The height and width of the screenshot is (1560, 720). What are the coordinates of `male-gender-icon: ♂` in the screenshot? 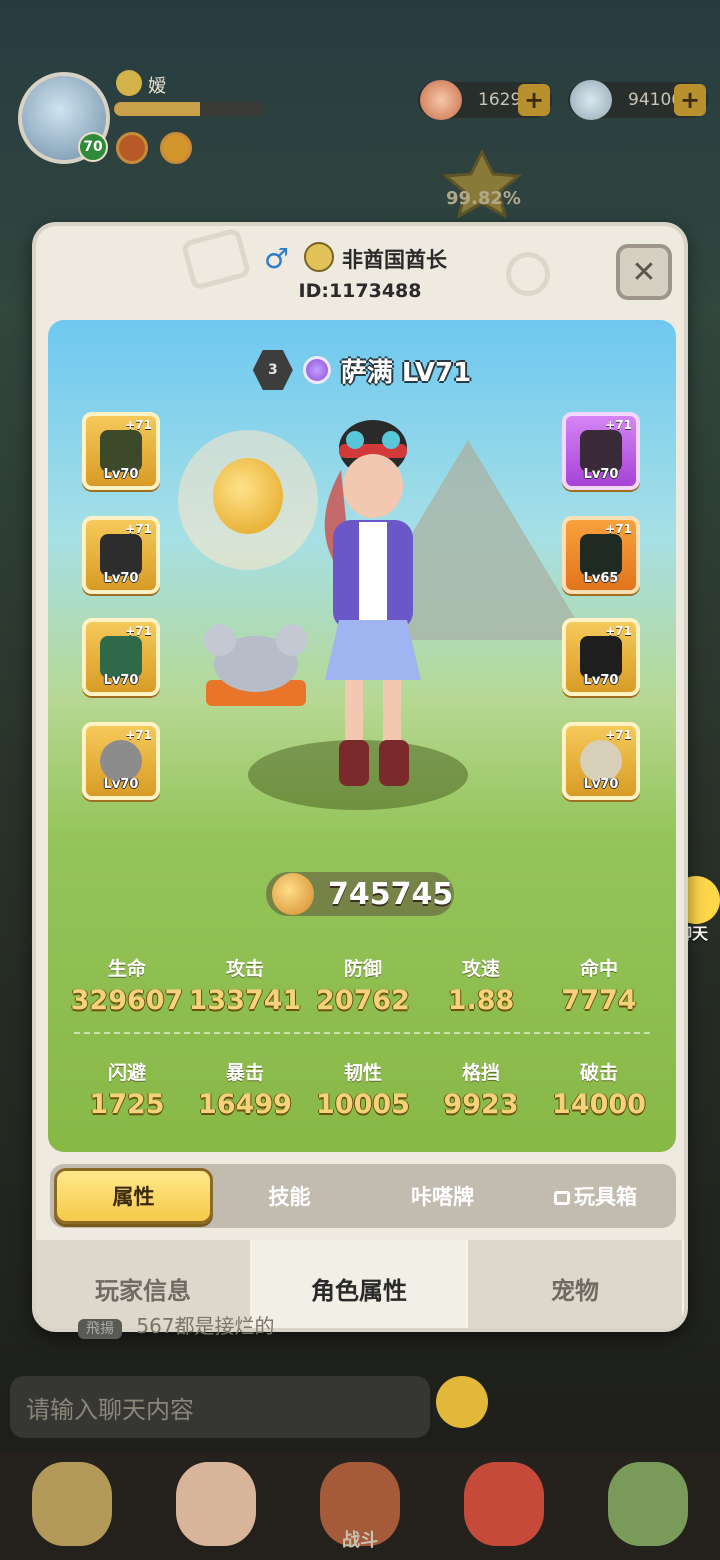 It's located at (277, 258).